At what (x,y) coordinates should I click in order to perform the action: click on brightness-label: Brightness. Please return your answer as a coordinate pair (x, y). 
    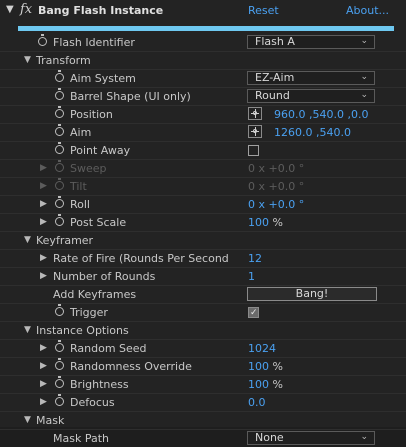
    Looking at the image, I should click on (99, 384).